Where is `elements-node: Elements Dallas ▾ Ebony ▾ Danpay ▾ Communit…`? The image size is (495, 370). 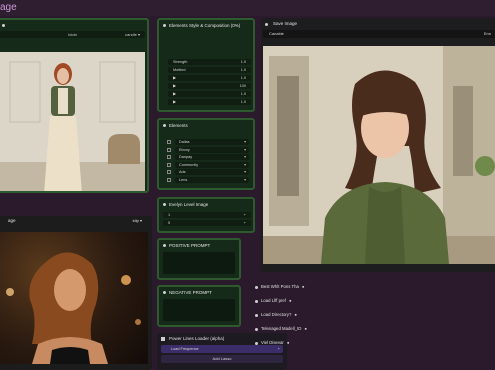
elements-node: Elements Dallas ▾ Ebony ▾ Danpay ▾ Communit… is located at coordinates (206, 154).